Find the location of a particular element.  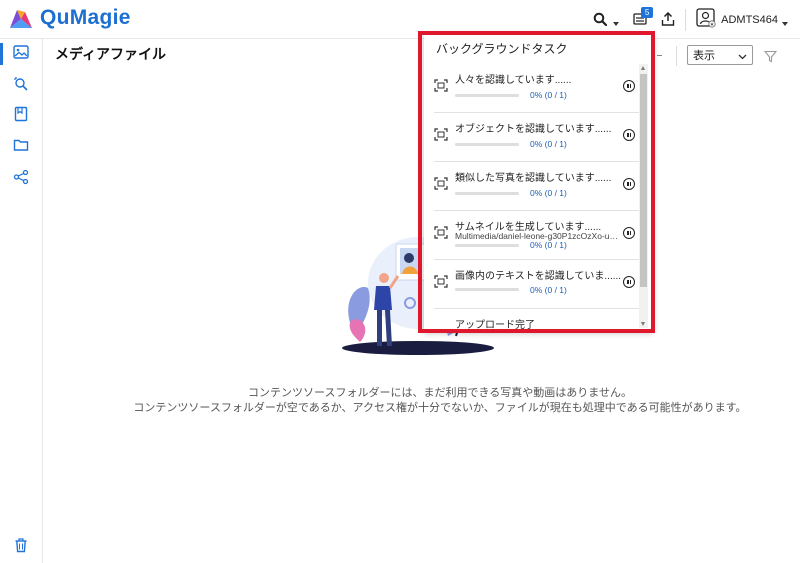

task-panel-scrollbar is located at coordinates (643, 196).